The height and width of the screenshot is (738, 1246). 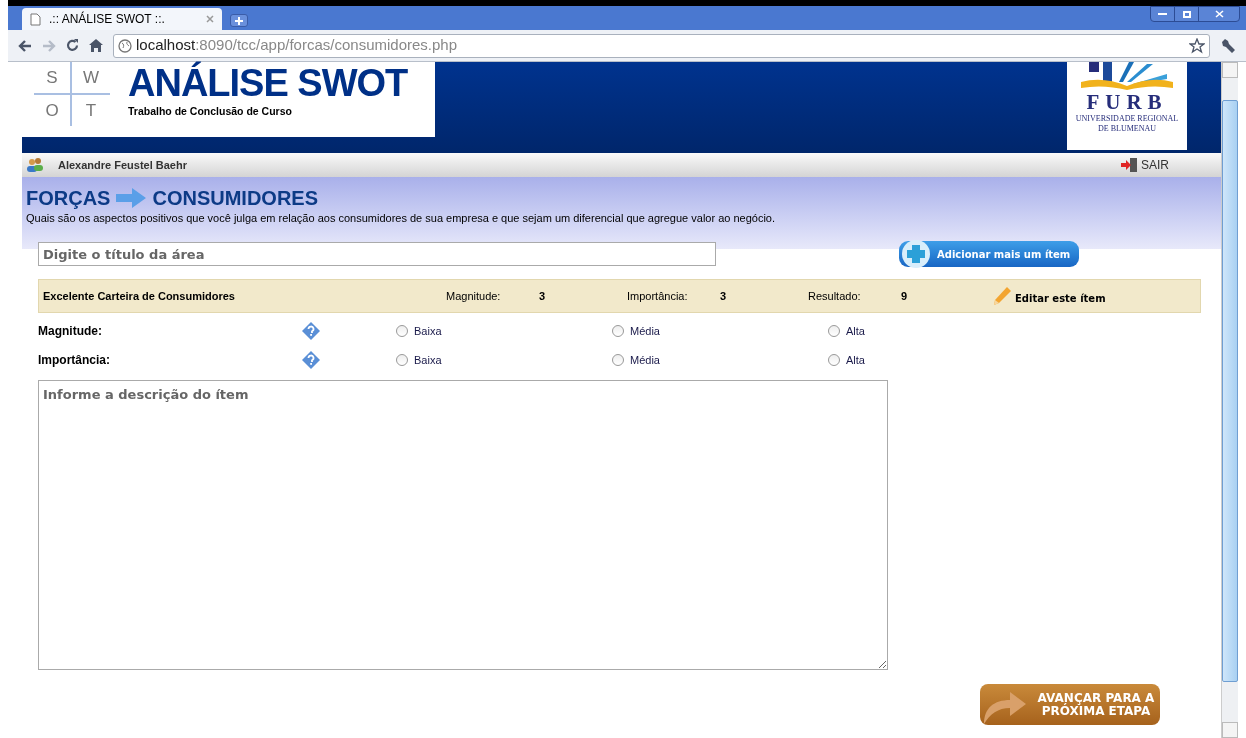 I want to click on browser-tab: .:: ANÁLISE SWOT ::., so click(x=122, y=19).